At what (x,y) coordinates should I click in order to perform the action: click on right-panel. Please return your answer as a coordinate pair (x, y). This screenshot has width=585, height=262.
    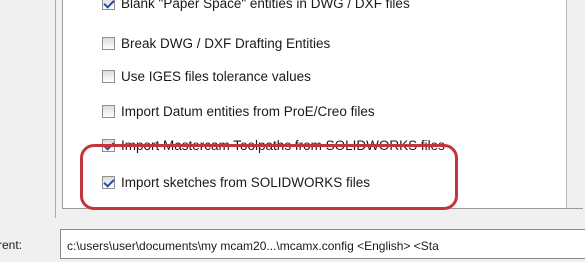
    Looking at the image, I should click on (575, 104).